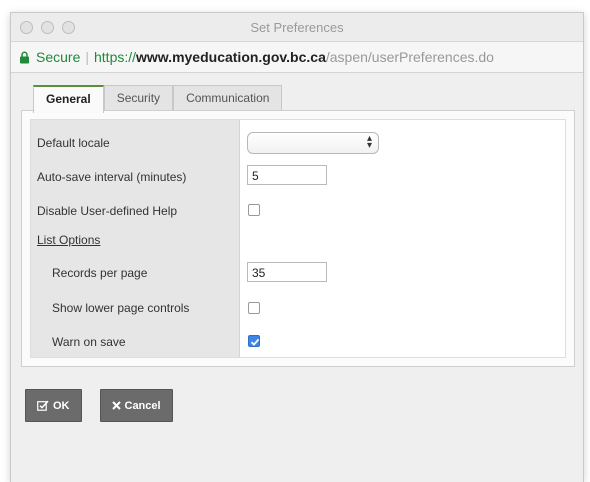 This screenshot has width=590, height=482. What do you see at coordinates (116, 405) in the screenshot?
I see `close-icon` at bounding box center [116, 405].